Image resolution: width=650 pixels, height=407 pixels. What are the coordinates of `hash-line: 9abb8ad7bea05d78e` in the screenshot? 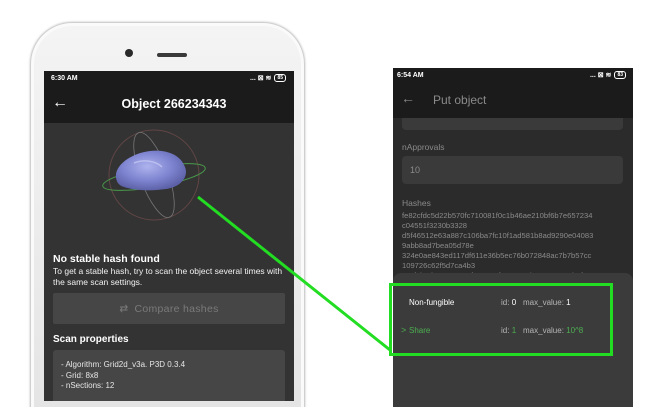 It's located at (438, 245).